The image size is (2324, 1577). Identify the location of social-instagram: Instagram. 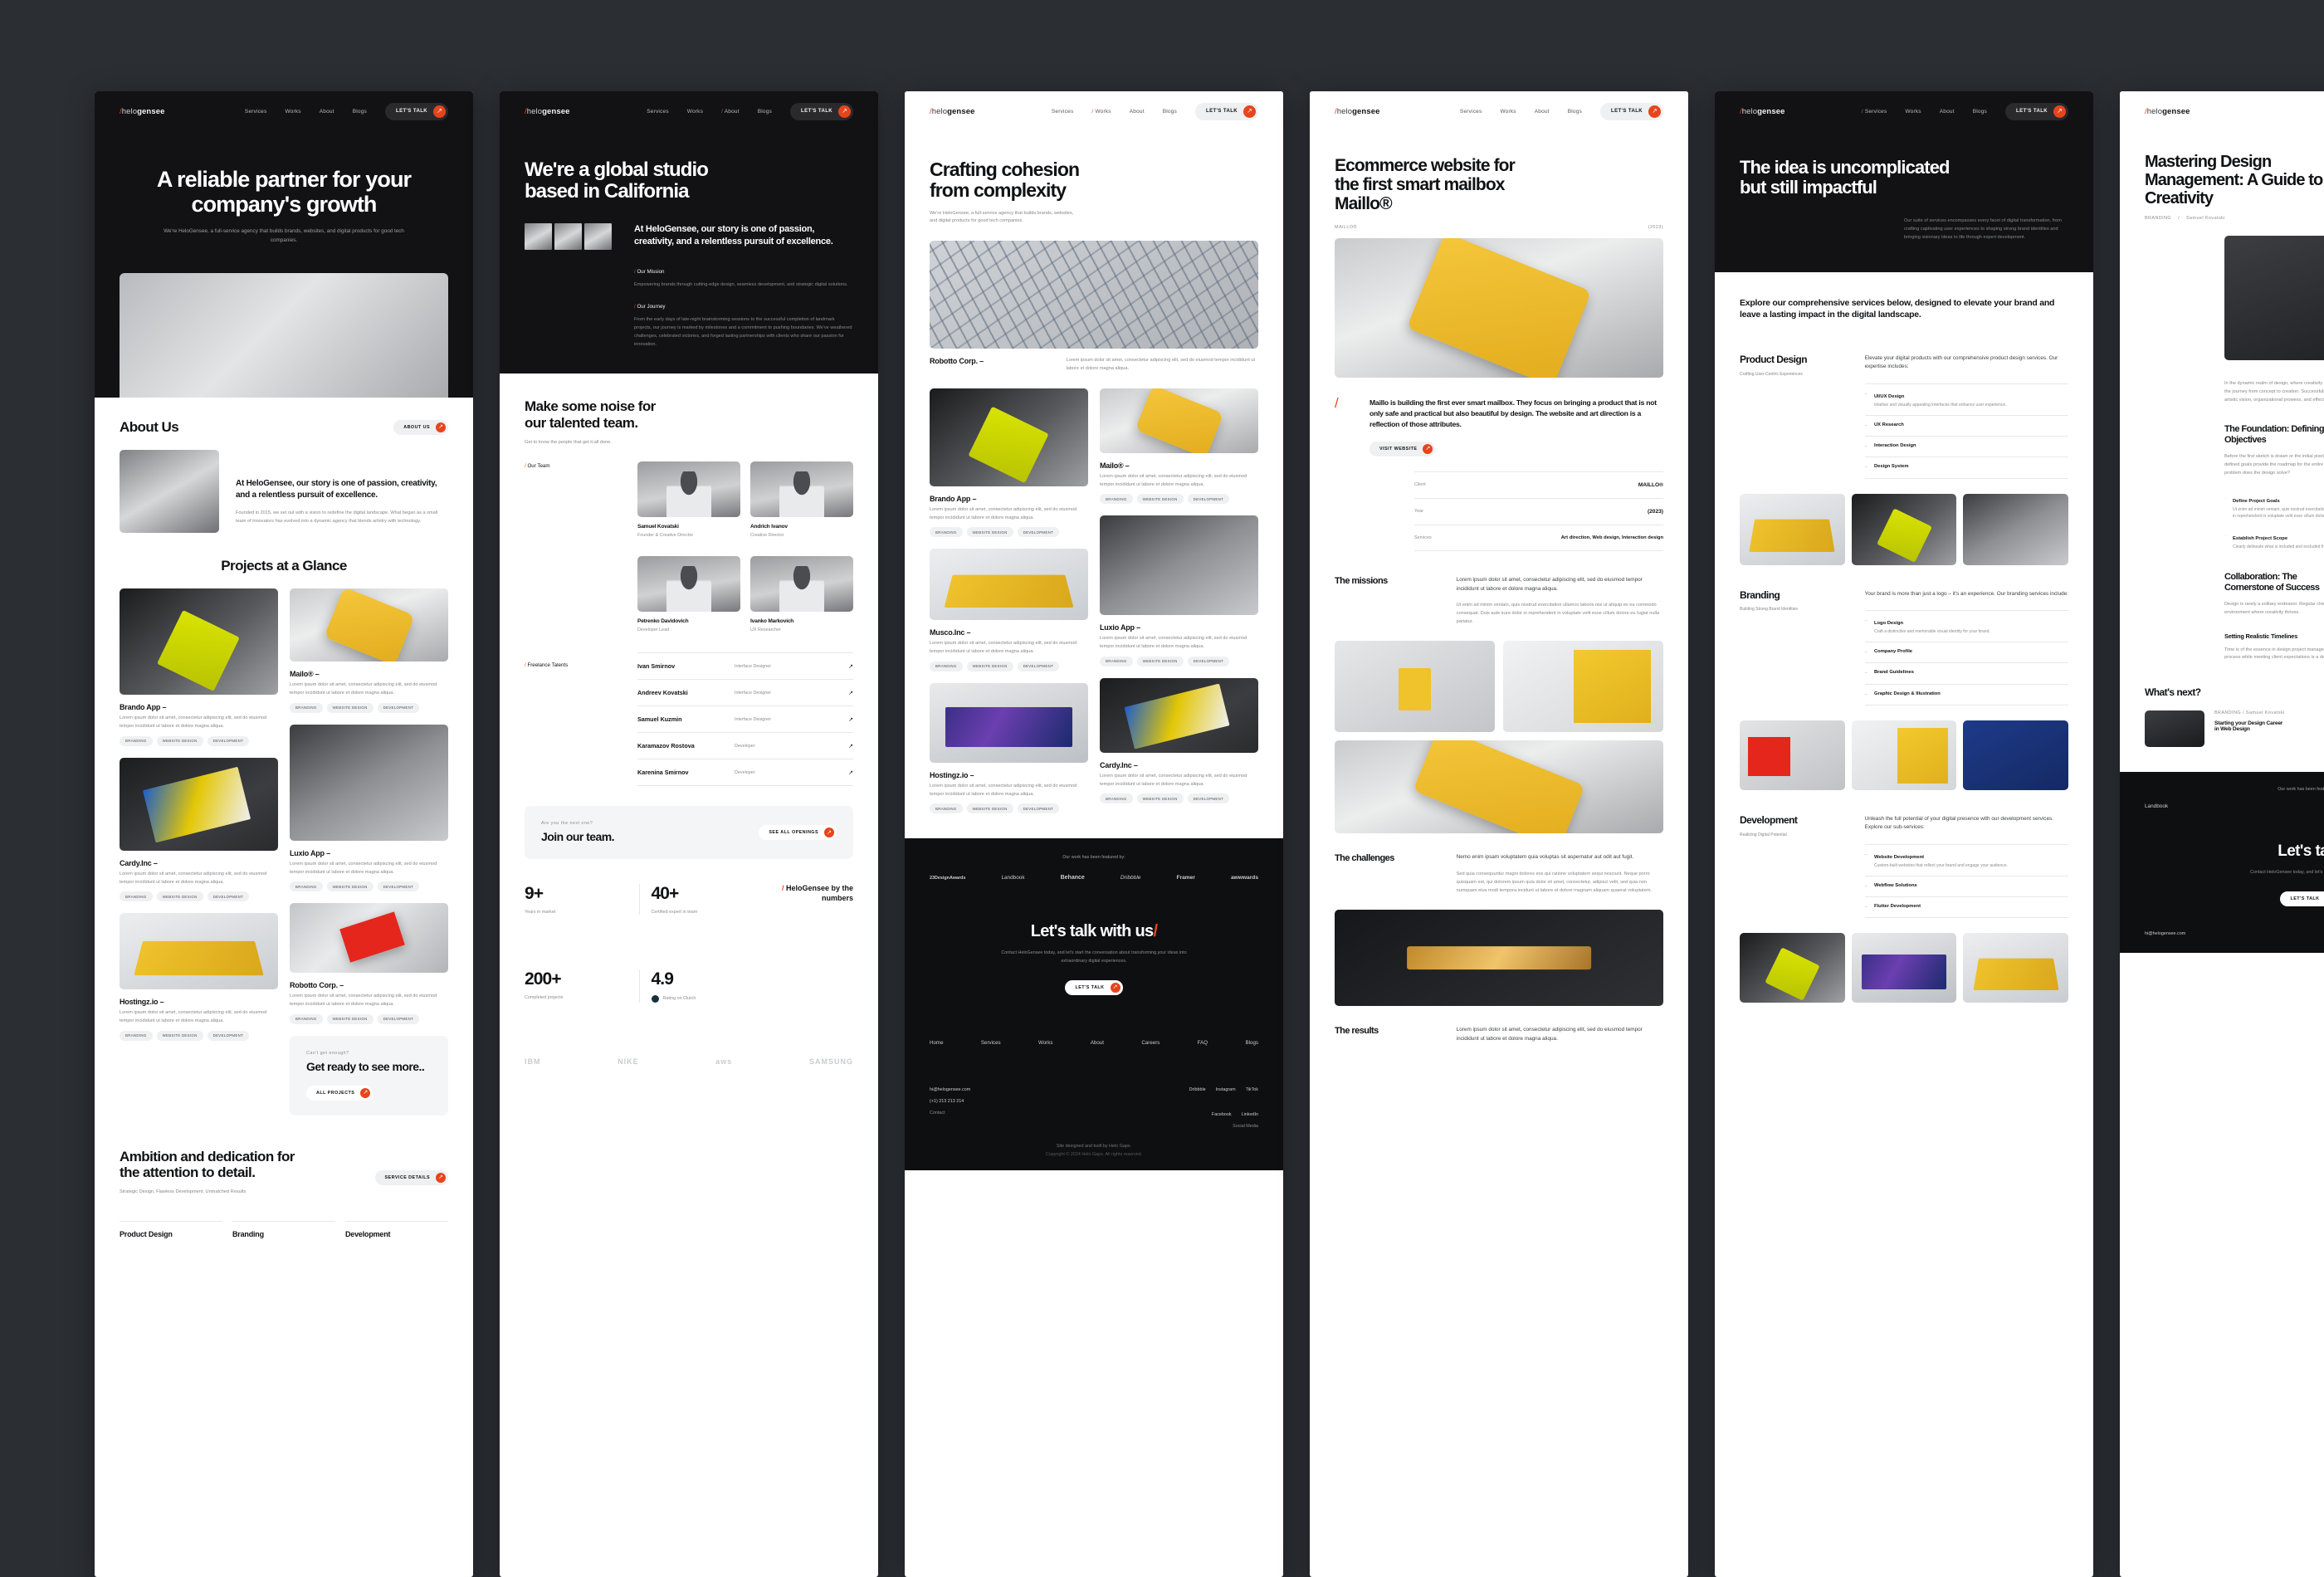
(1226, 1089).